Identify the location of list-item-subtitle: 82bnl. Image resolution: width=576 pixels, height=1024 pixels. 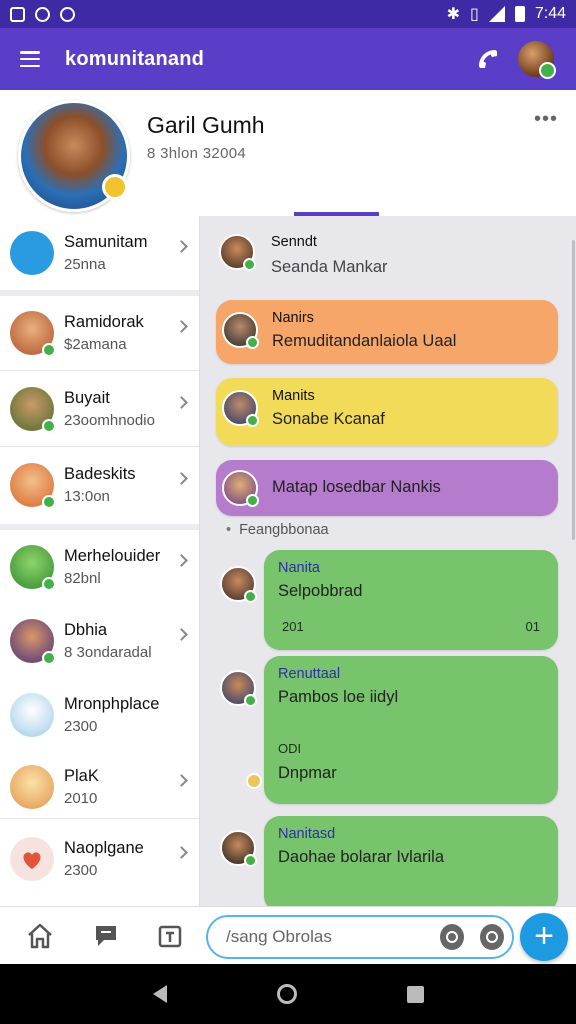
(82, 578).